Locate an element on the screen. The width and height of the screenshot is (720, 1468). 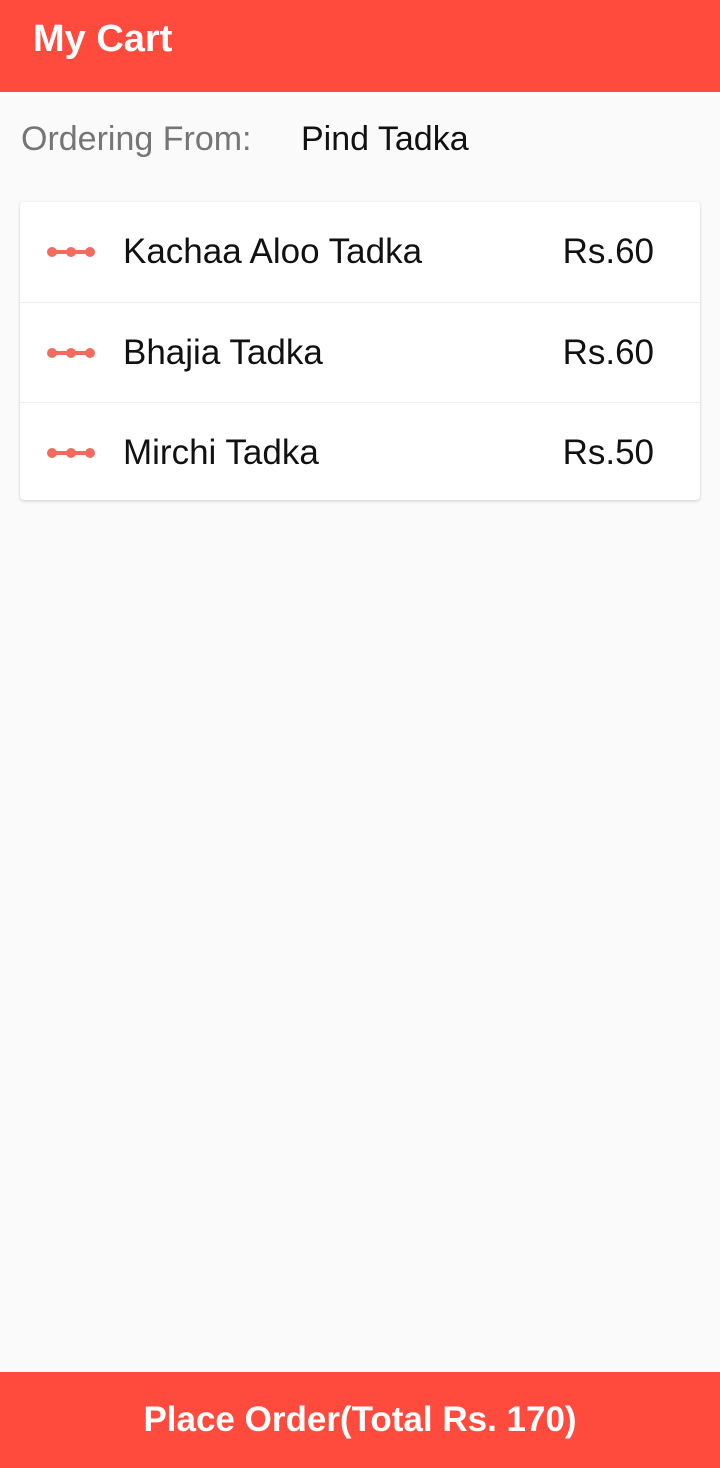
cart-item: Bhajia Tadka Rs.60 is located at coordinates (360, 352).